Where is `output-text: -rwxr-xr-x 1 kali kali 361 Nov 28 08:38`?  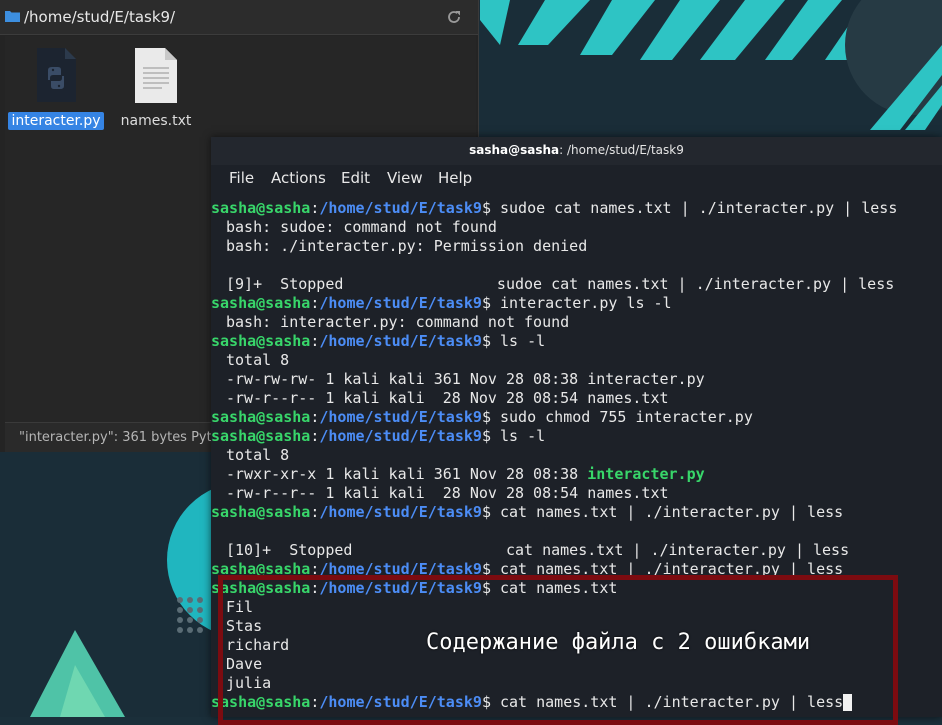 output-text: -rwxr-xr-x 1 kali kali 361 Nov 28 08:38 is located at coordinates (407, 474).